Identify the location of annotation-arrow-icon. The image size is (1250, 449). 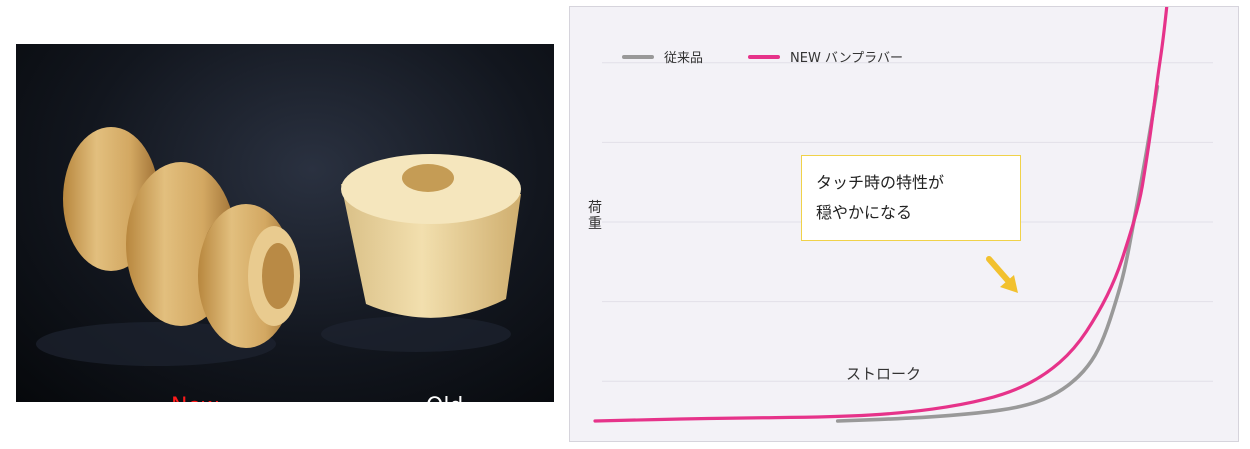
(1002, 274).